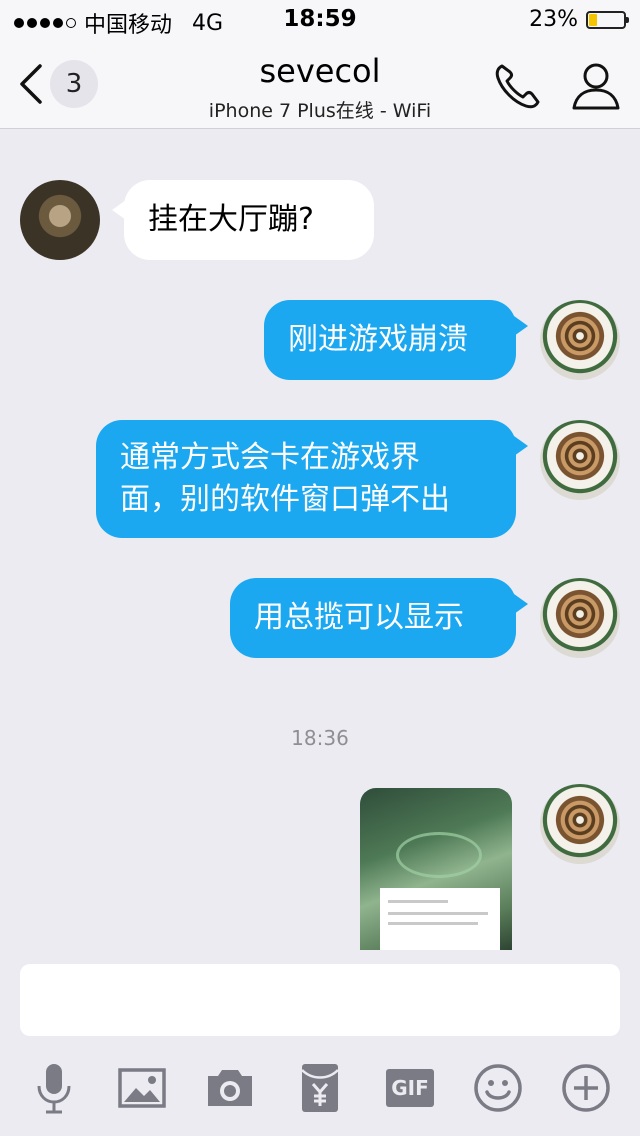  Describe the element at coordinates (320, 71) in the screenshot. I see `contact-name: sevecol` at that location.